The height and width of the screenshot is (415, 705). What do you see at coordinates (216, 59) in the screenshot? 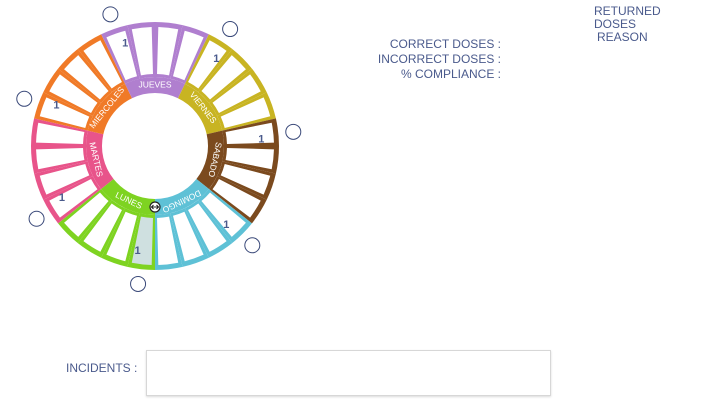
I see `dose-count-viernes: 1` at bounding box center [216, 59].